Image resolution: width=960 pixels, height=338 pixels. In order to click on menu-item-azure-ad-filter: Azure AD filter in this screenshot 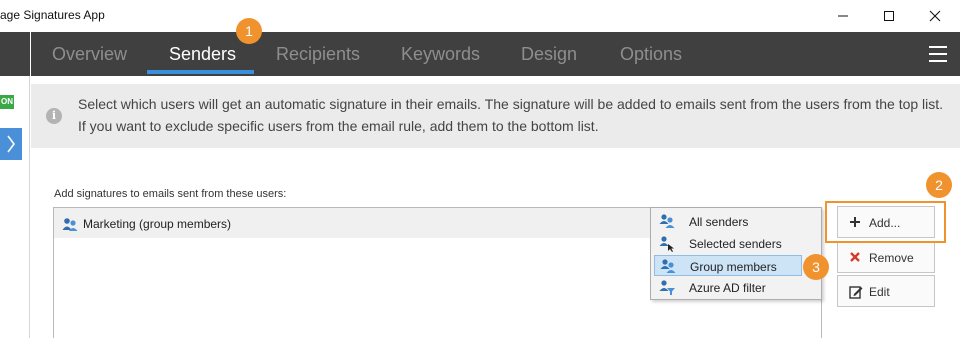, I will do `click(728, 287)`.